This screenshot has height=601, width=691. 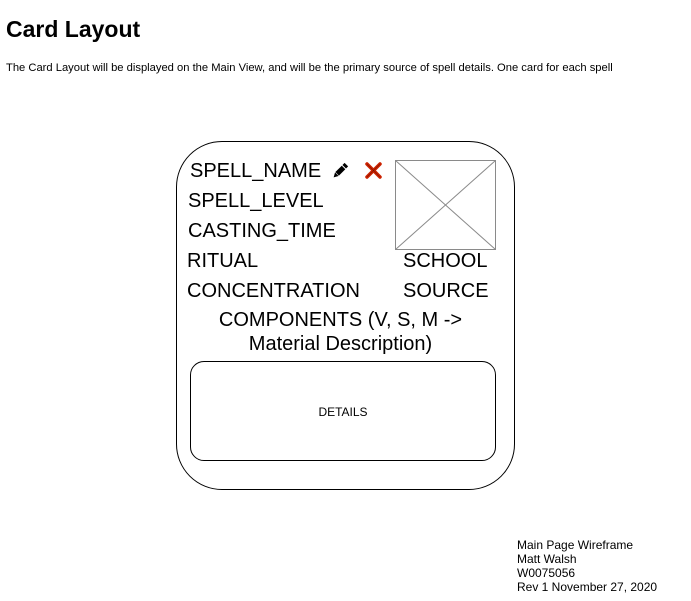 I want to click on source-label: SOURCE, so click(x=446, y=291).